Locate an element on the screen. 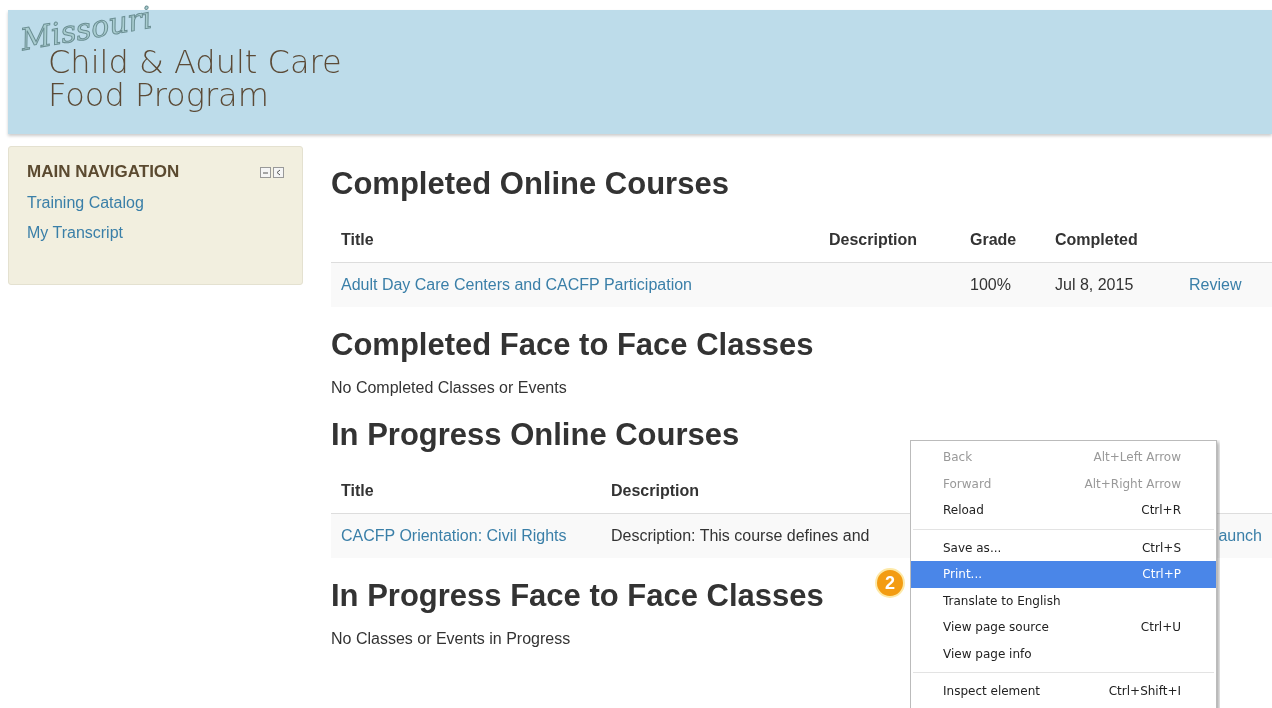  section-heading: Completed Online Courses is located at coordinates (530, 184).